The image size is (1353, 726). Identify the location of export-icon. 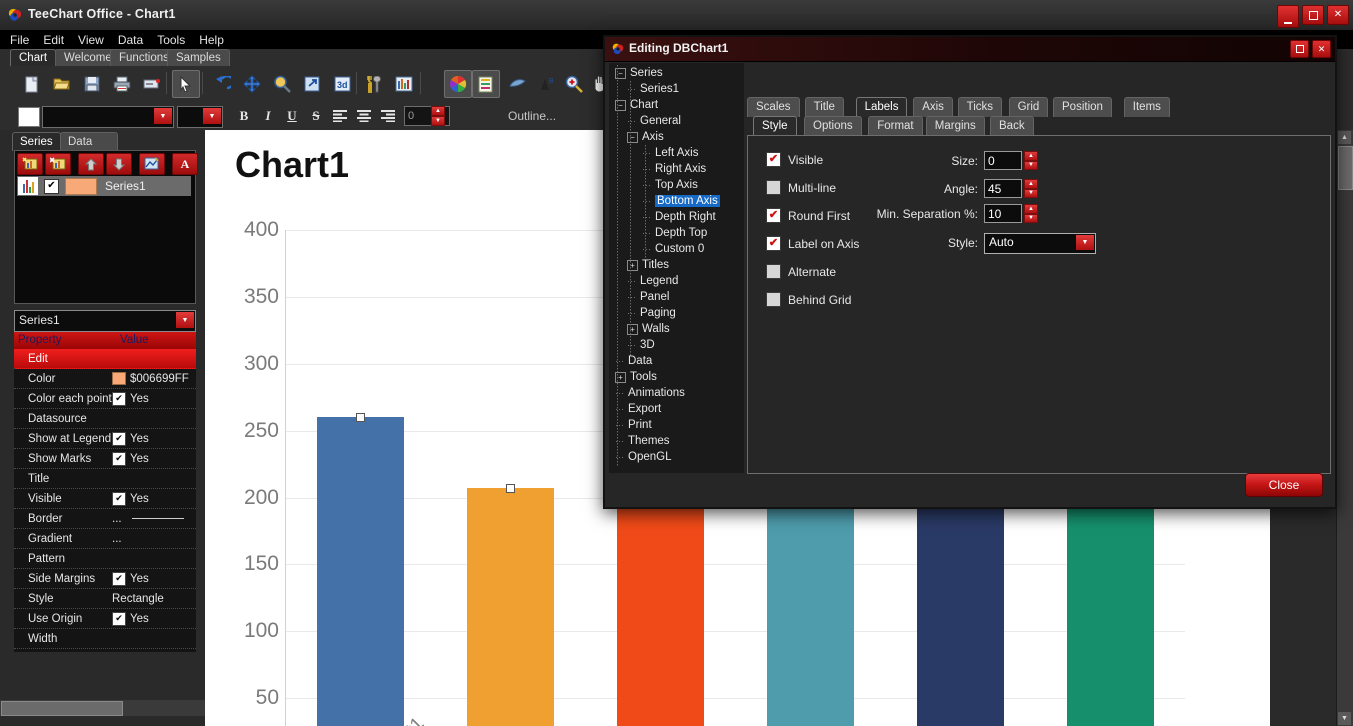
(312, 84).